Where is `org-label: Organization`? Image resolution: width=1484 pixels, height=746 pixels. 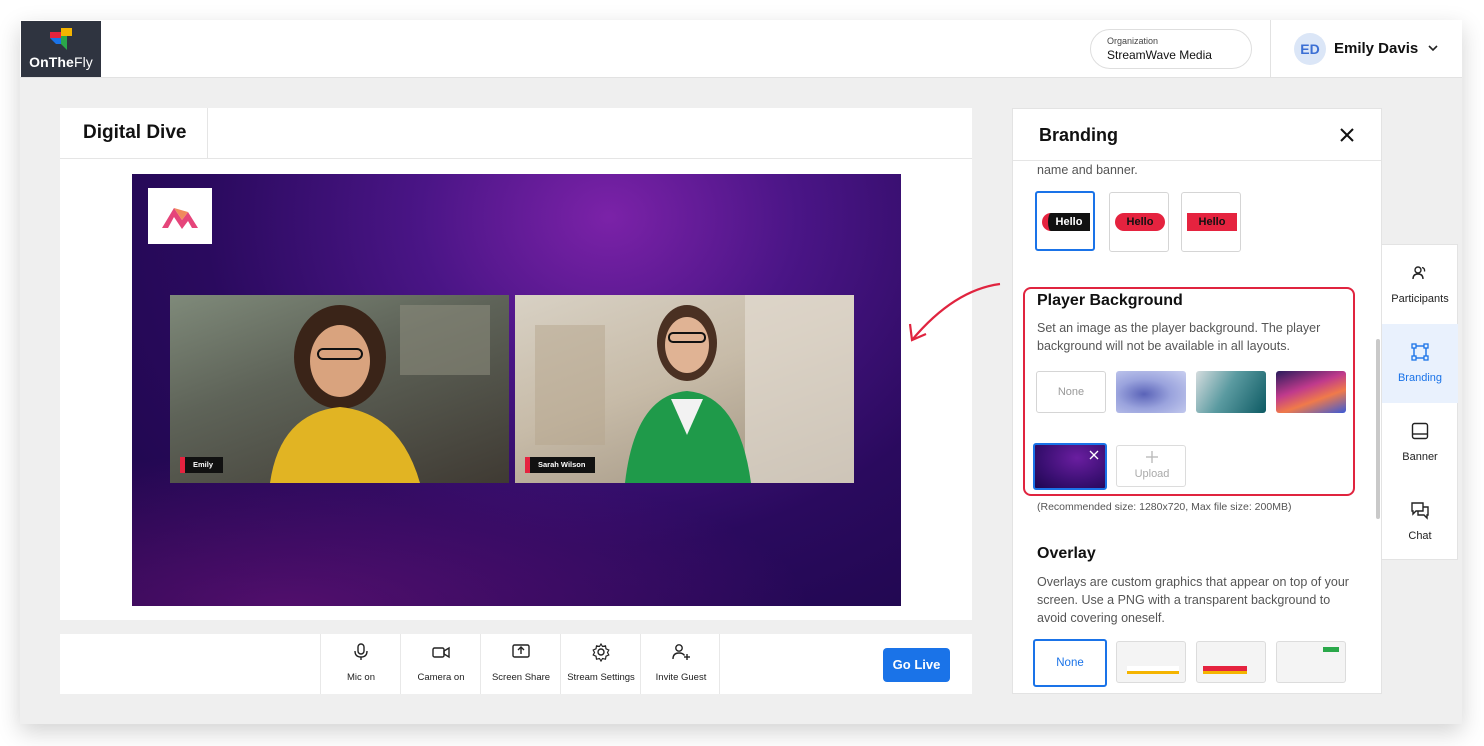
org-label: Organization is located at coordinates (1133, 41).